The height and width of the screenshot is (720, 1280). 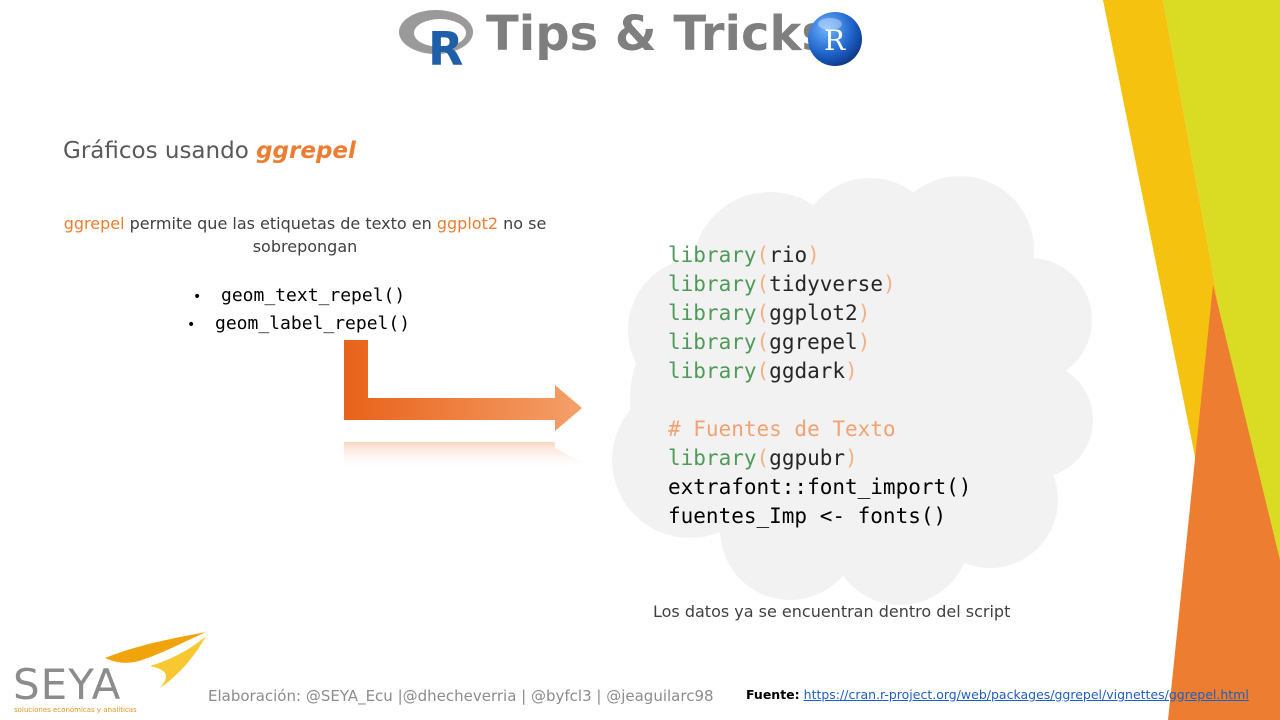 What do you see at coordinates (807, 371) in the screenshot?
I see `code-argument: ggdark` at bounding box center [807, 371].